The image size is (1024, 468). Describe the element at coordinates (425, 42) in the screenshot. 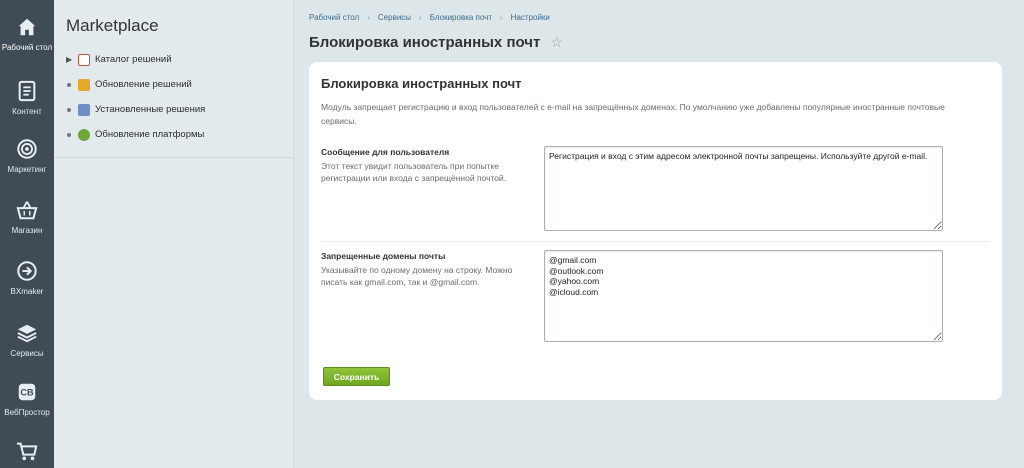

I see `page-title-text: Блокировка иностранных почт` at that location.